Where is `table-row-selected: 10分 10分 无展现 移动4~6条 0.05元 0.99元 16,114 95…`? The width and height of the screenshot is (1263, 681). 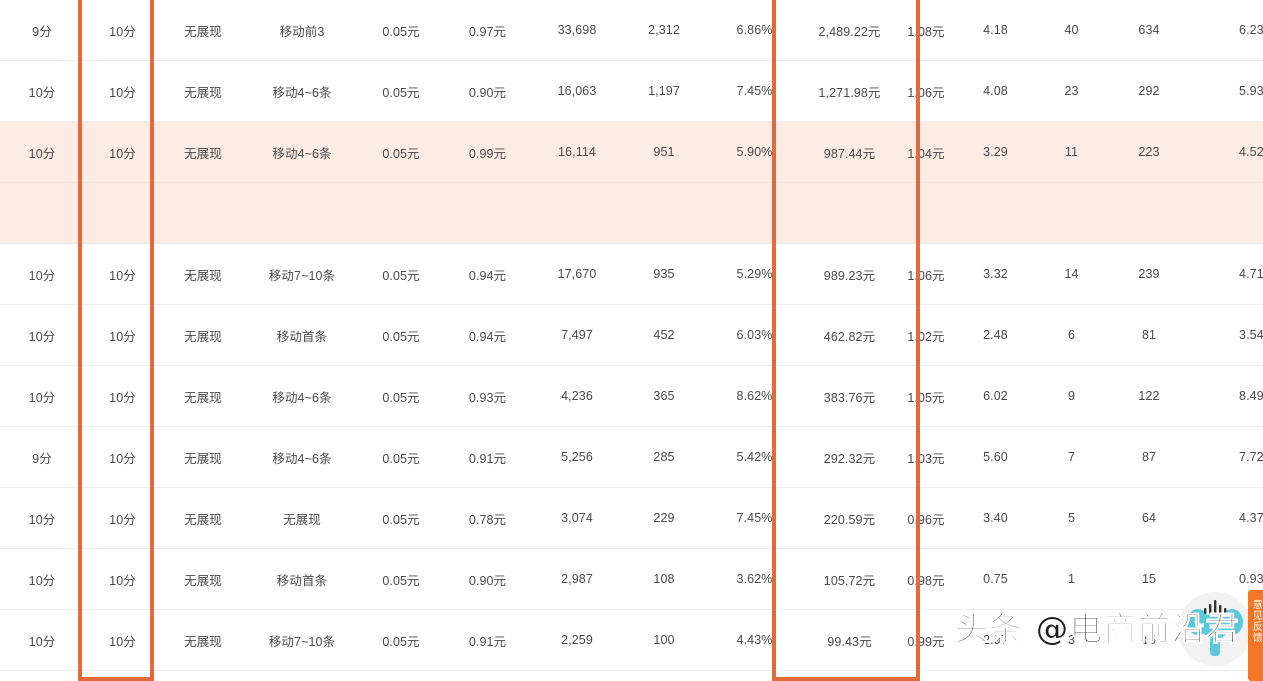
table-row-selected: 10分 10分 无展现 移动4~6条 0.05元 0.99元 16,114 95… is located at coordinates (631, 152).